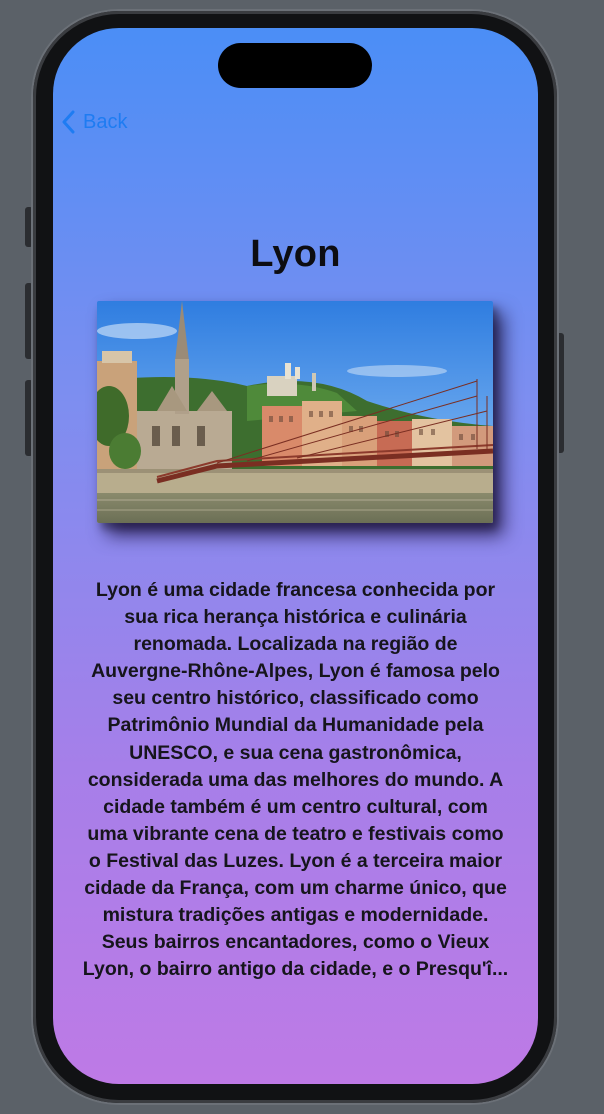 The image size is (604, 1114). What do you see at coordinates (295, 752) in the screenshot?
I see `description-line: UNESCO, e sua cena gastronômica,` at bounding box center [295, 752].